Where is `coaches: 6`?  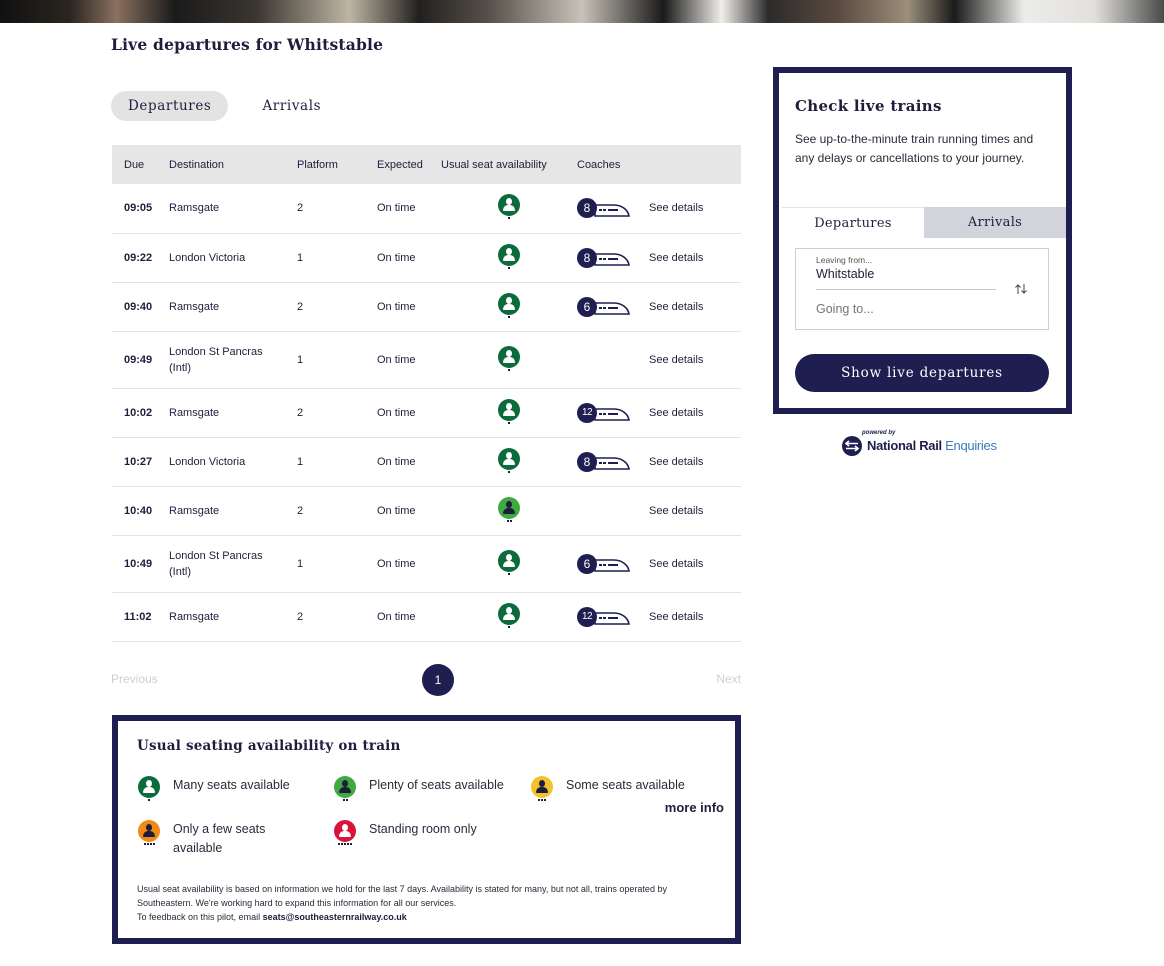
coaches: 6 is located at coordinates (613, 307).